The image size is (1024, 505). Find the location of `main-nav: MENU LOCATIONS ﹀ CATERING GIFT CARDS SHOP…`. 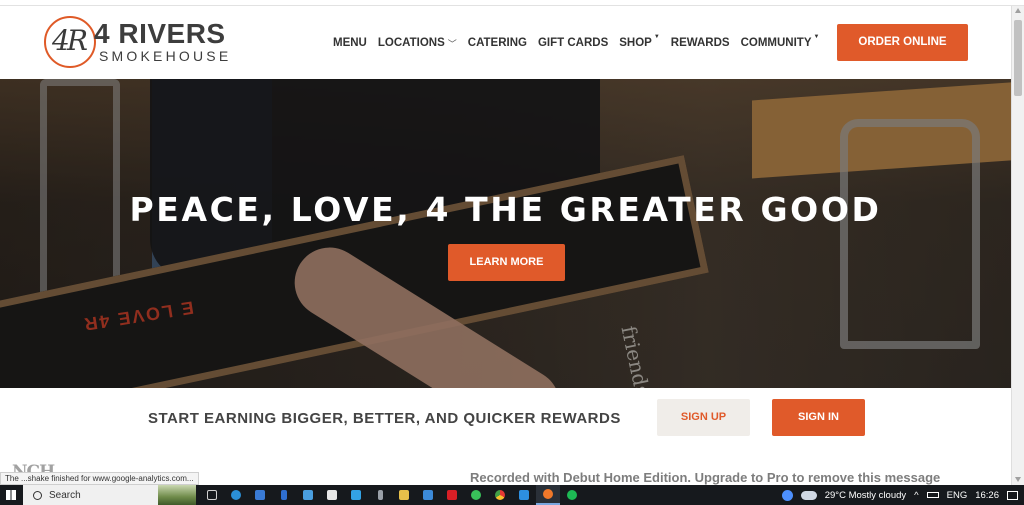

main-nav: MENU LOCATIONS ﹀ CATERING GIFT CARDS SHOP… is located at coordinates (581, 42).